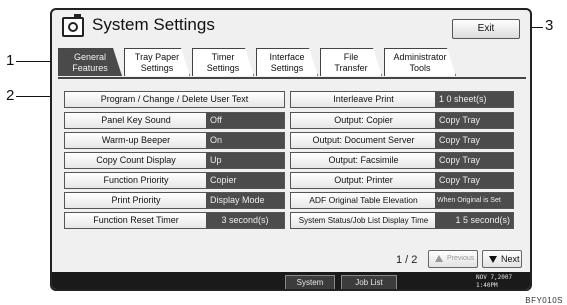 This screenshot has width=567, height=305. I want to click on setting-label: Panel Key Sound, so click(136, 120).